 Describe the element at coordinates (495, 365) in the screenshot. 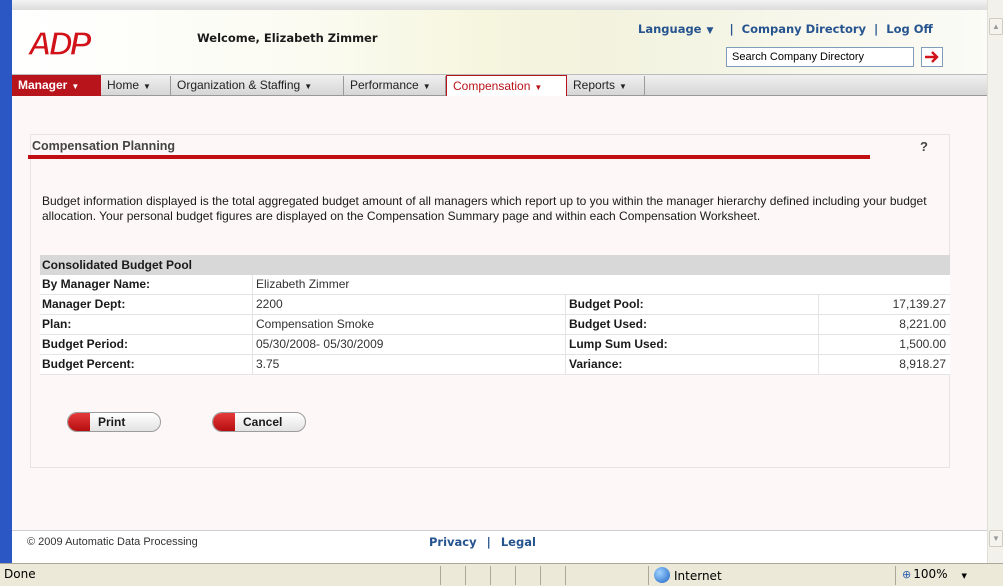

I see `table-row: Budget Percent: 3.75 Variance: 8,918.27` at that location.